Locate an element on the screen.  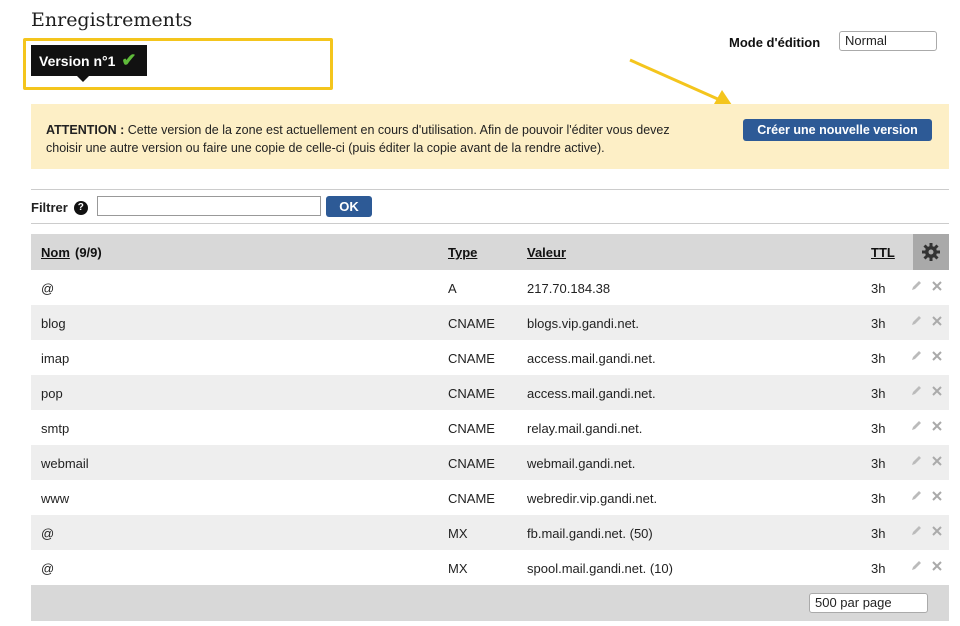
ok-button: OK is located at coordinates (349, 206).